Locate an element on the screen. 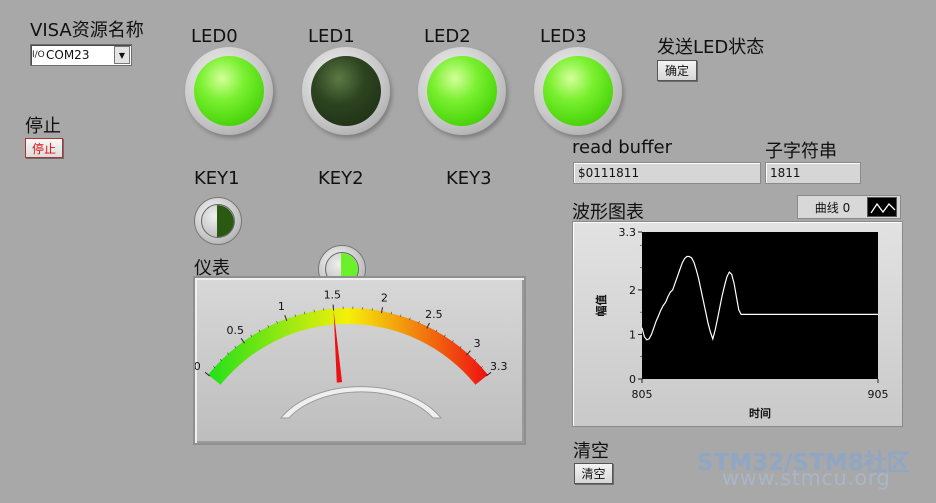 Image resolution: width=936 pixels, height=503 pixels. waveform-plot: 0 1 2 3.3 805 905 时间 幅值 is located at coordinates (741, 323).